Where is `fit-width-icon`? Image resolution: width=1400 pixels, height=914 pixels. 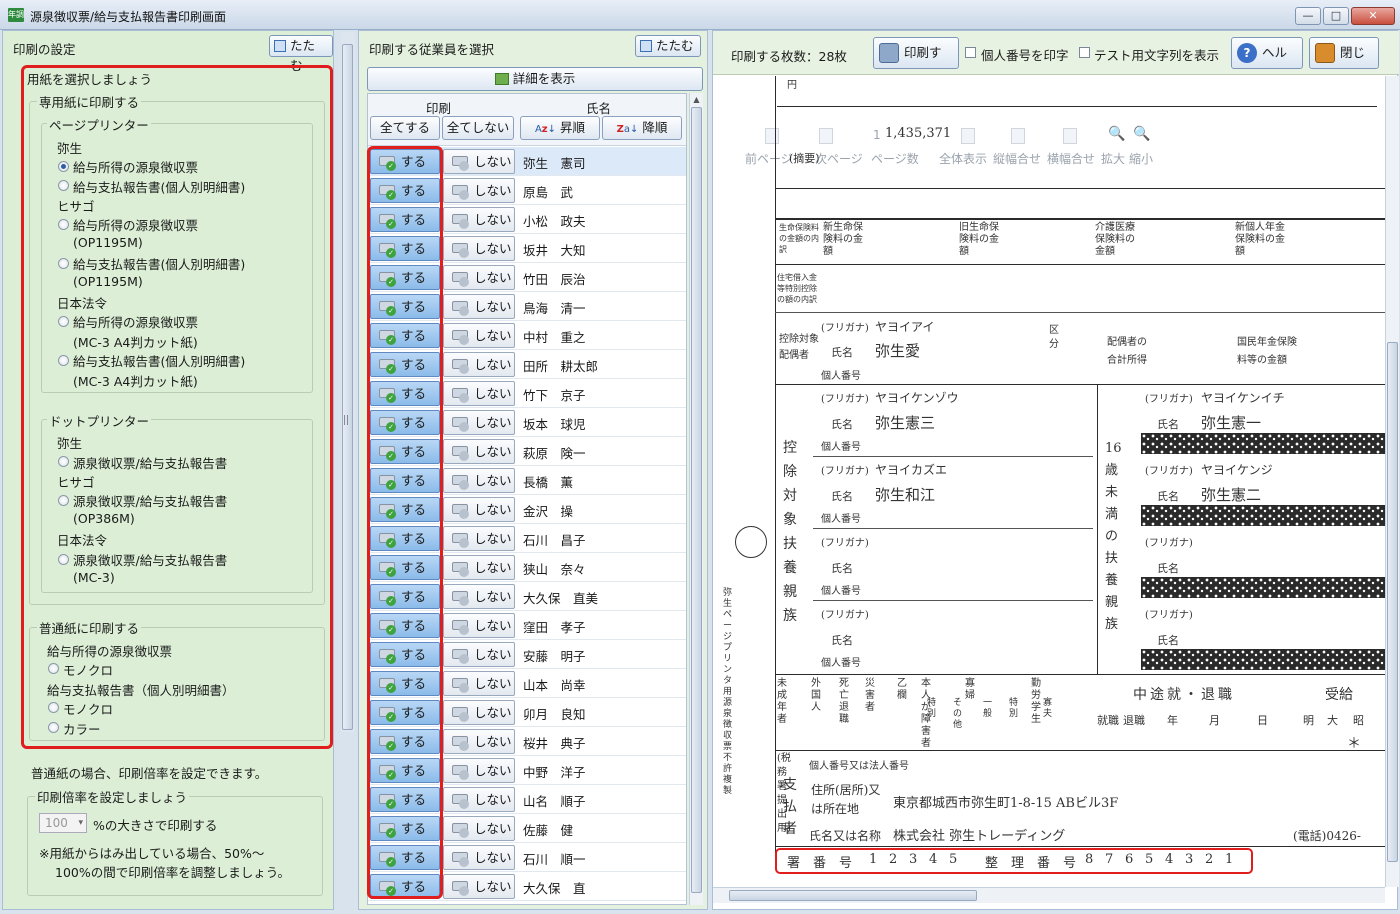 fit-width-icon is located at coordinates (1070, 136).